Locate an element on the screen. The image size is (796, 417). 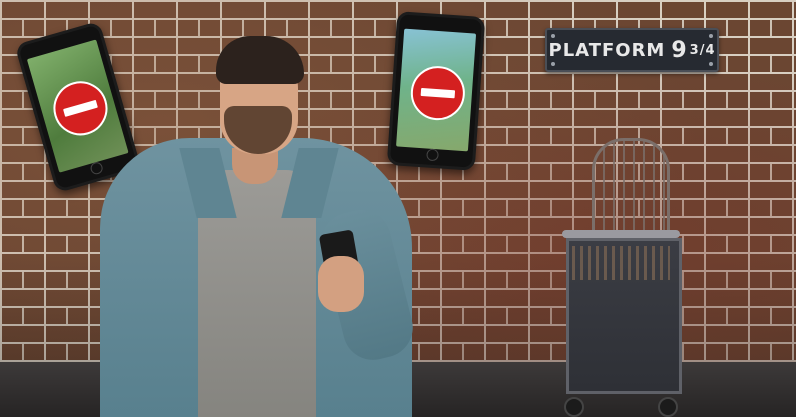
hair is located at coordinates (260, 60).